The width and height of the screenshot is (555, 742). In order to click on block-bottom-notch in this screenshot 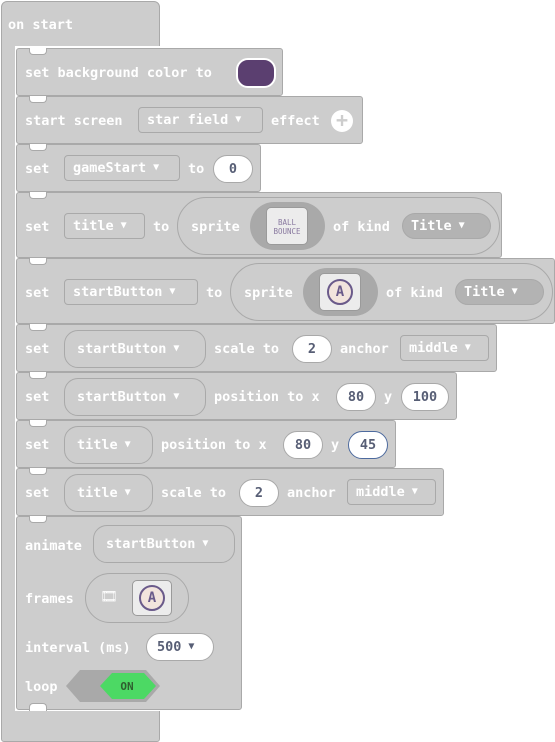, I will do `click(38, 707)`.